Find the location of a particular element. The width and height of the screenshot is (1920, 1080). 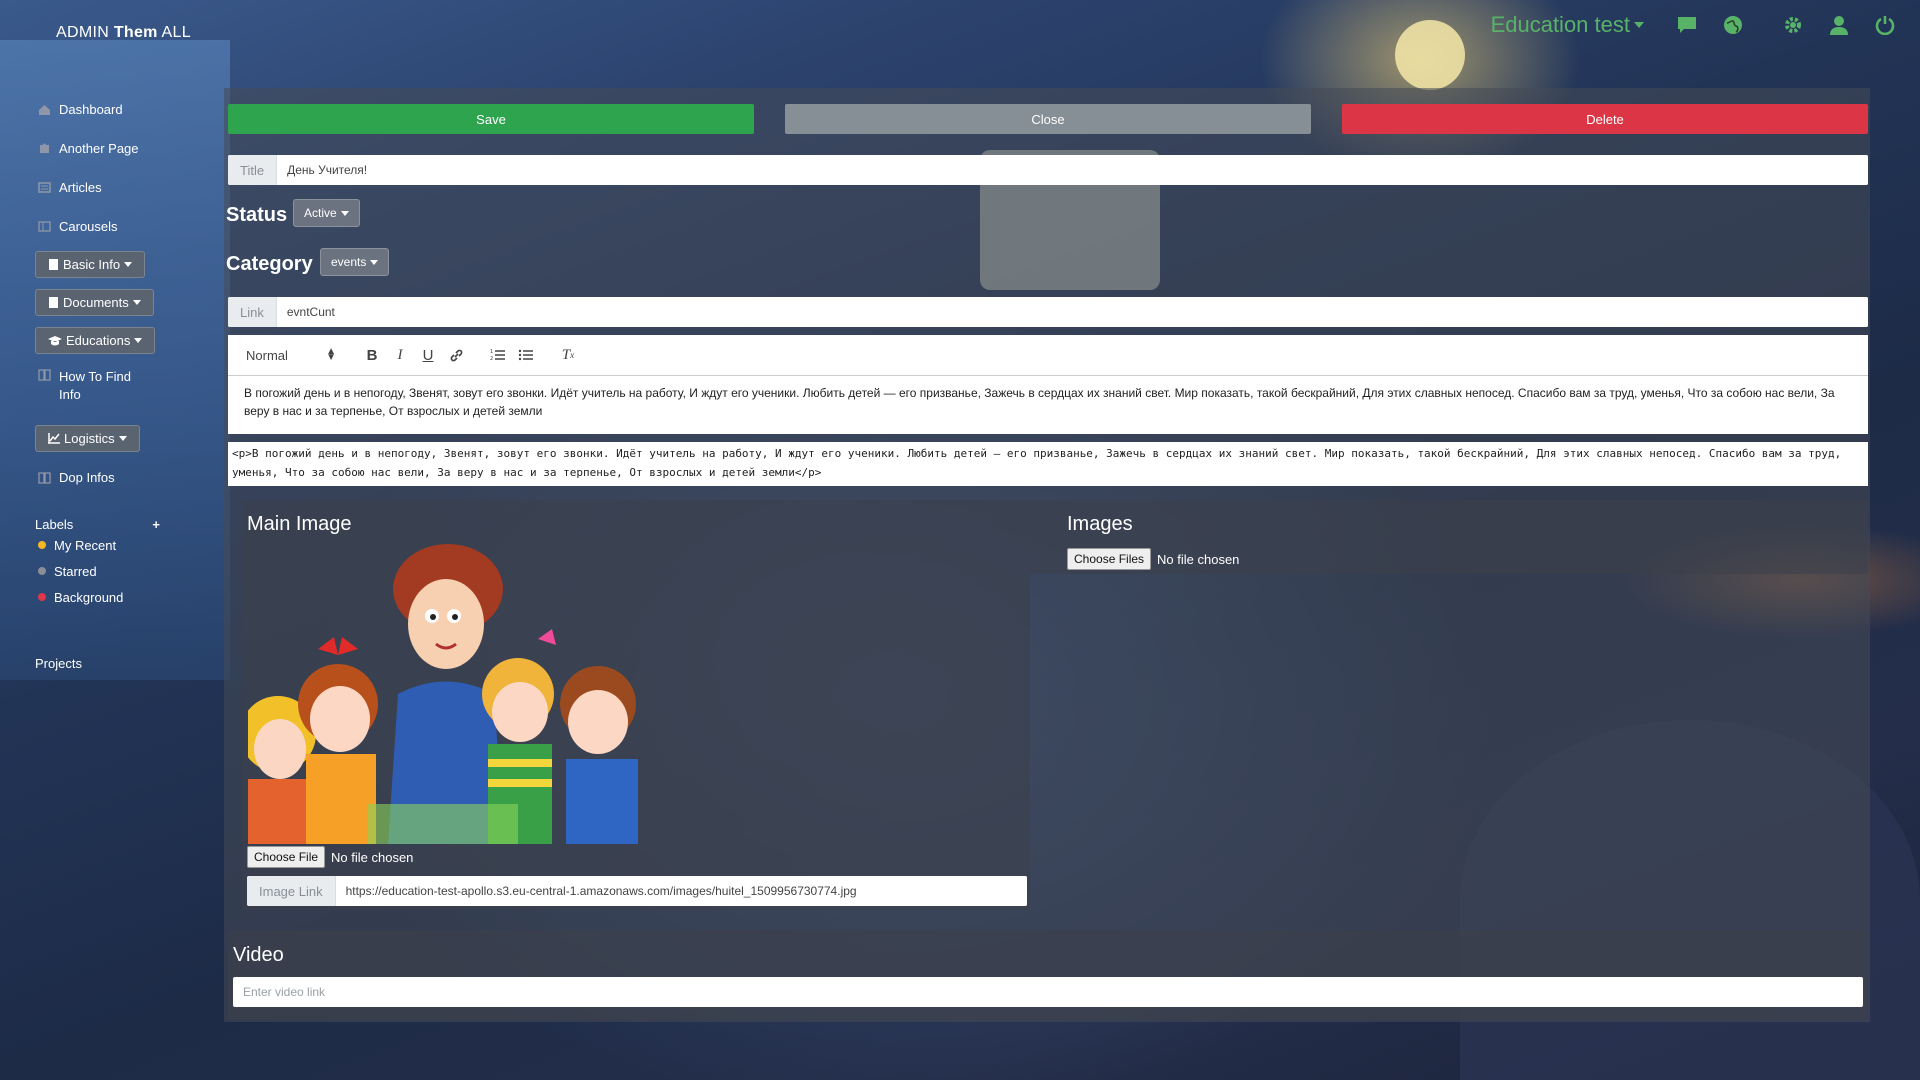

columns-icon is located at coordinates (44, 226).